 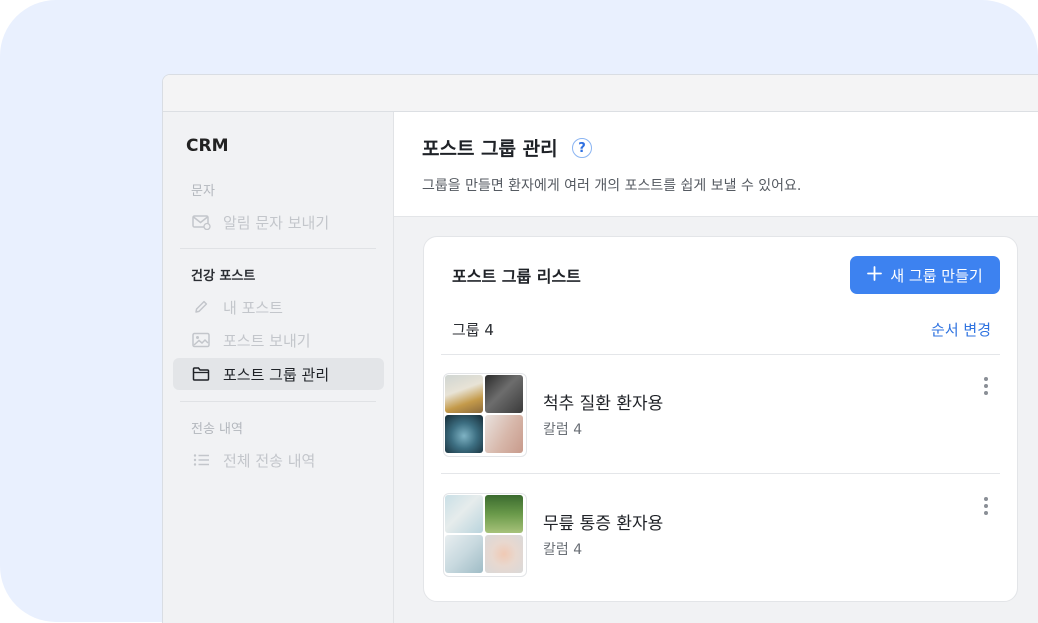 I want to click on section-label-health-post: 건강 포스트, so click(x=223, y=276).